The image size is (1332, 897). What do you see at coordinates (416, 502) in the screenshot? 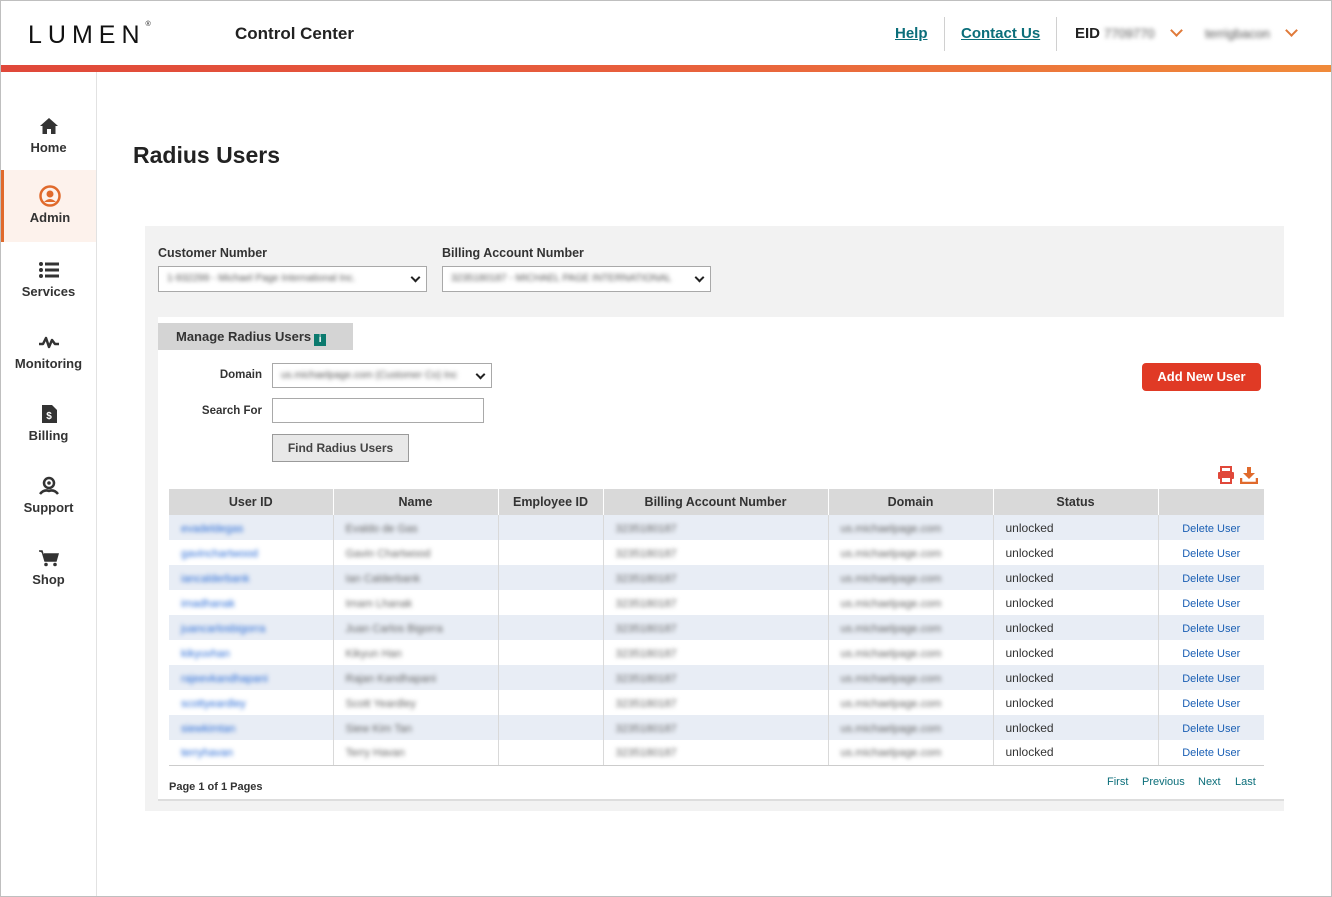
I see `column-header: Name` at bounding box center [416, 502].